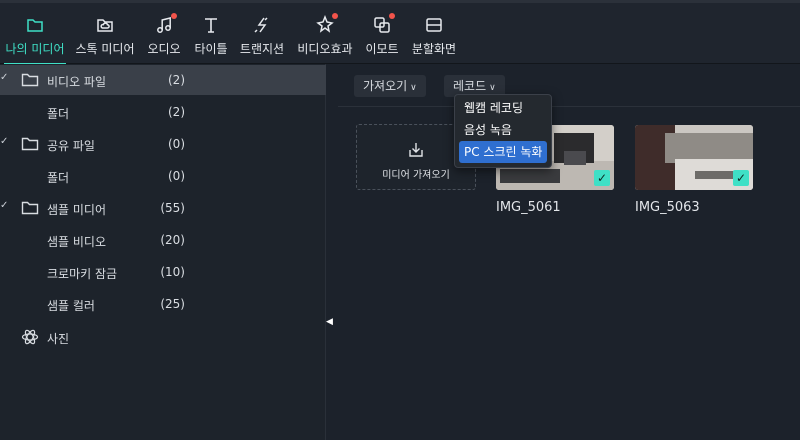 This screenshot has height=440, width=800. Describe the element at coordinates (172, 208) in the screenshot. I see `sidebar-item-count: (55)` at that location.